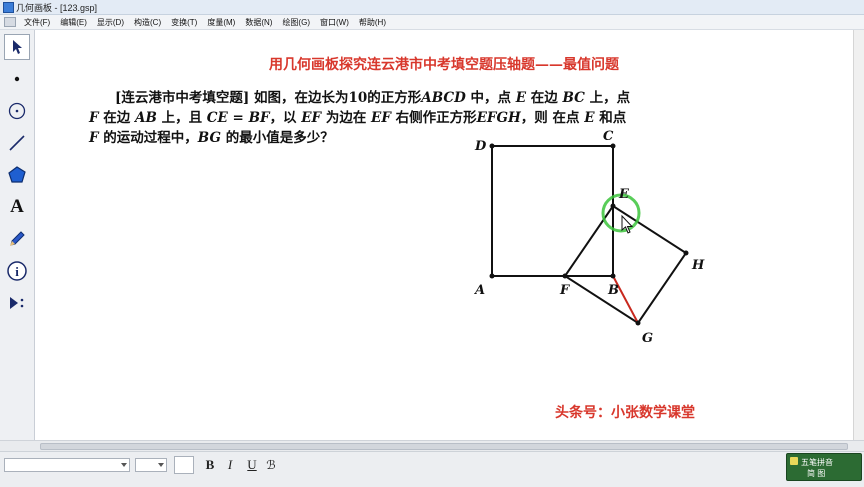 Image resolution: width=864 pixels, height=487 pixels. What do you see at coordinates (444, 65) in the screenshot?
I see `page-title: 用几何画板探究连云港市中考填空题压轴题——最值问题` at bounding box center [444, 65].